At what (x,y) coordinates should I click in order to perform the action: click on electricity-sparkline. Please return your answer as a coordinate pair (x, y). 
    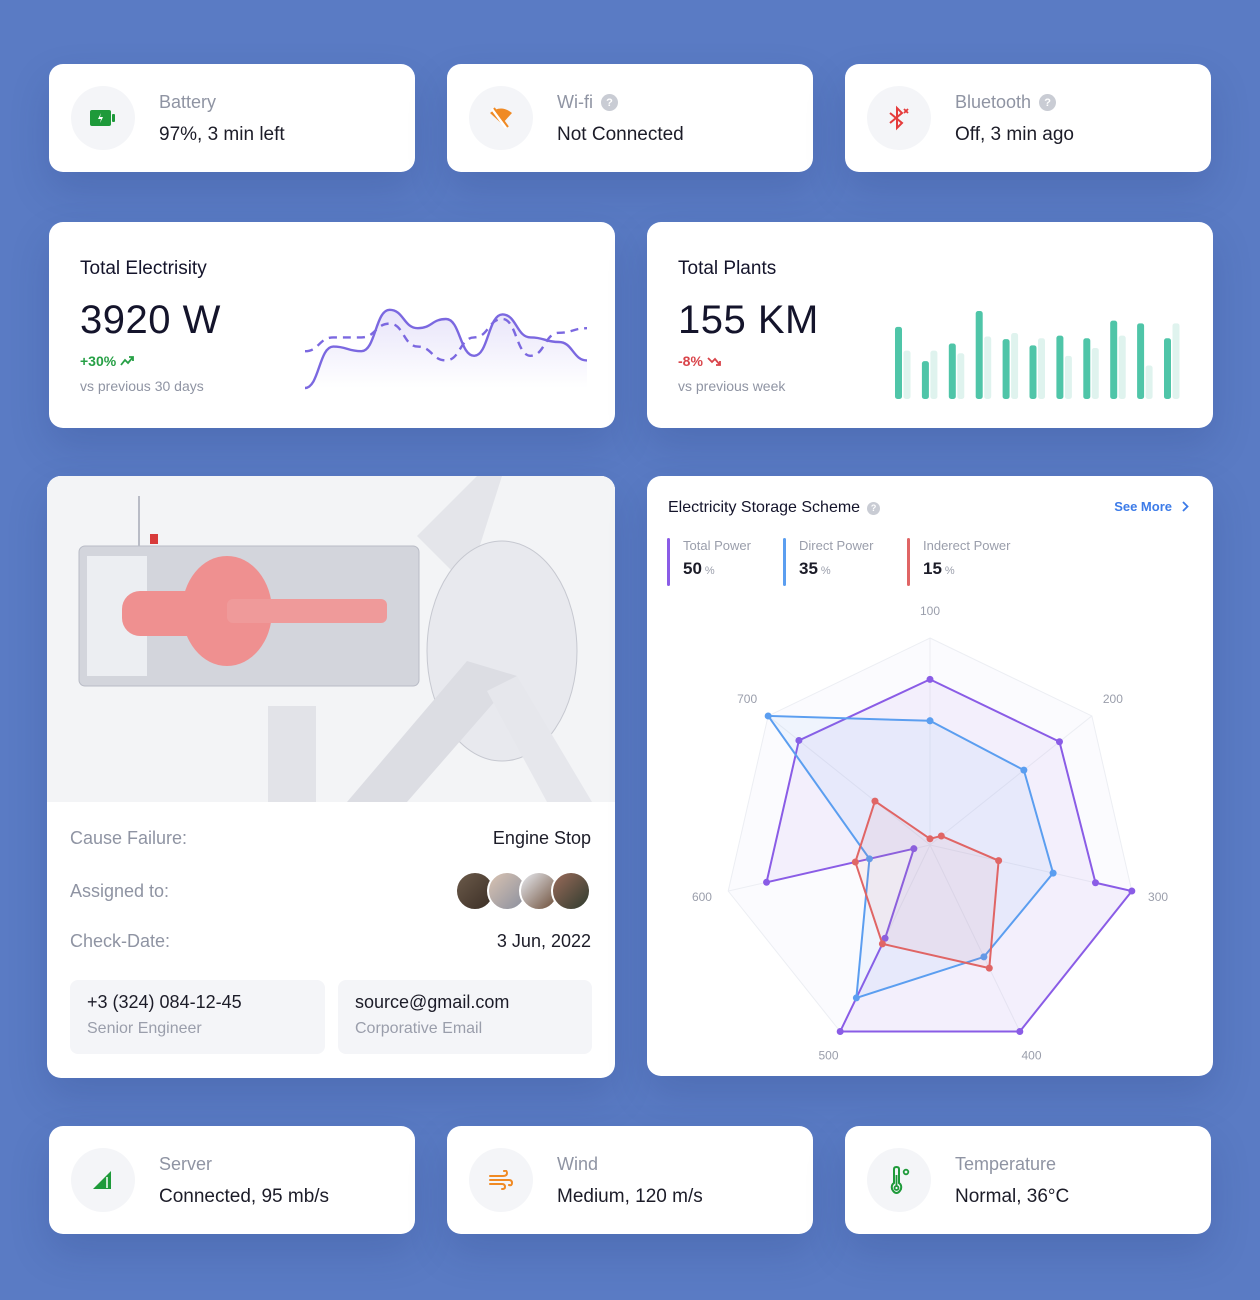
    Looking at the image, I should click on (446, 349).